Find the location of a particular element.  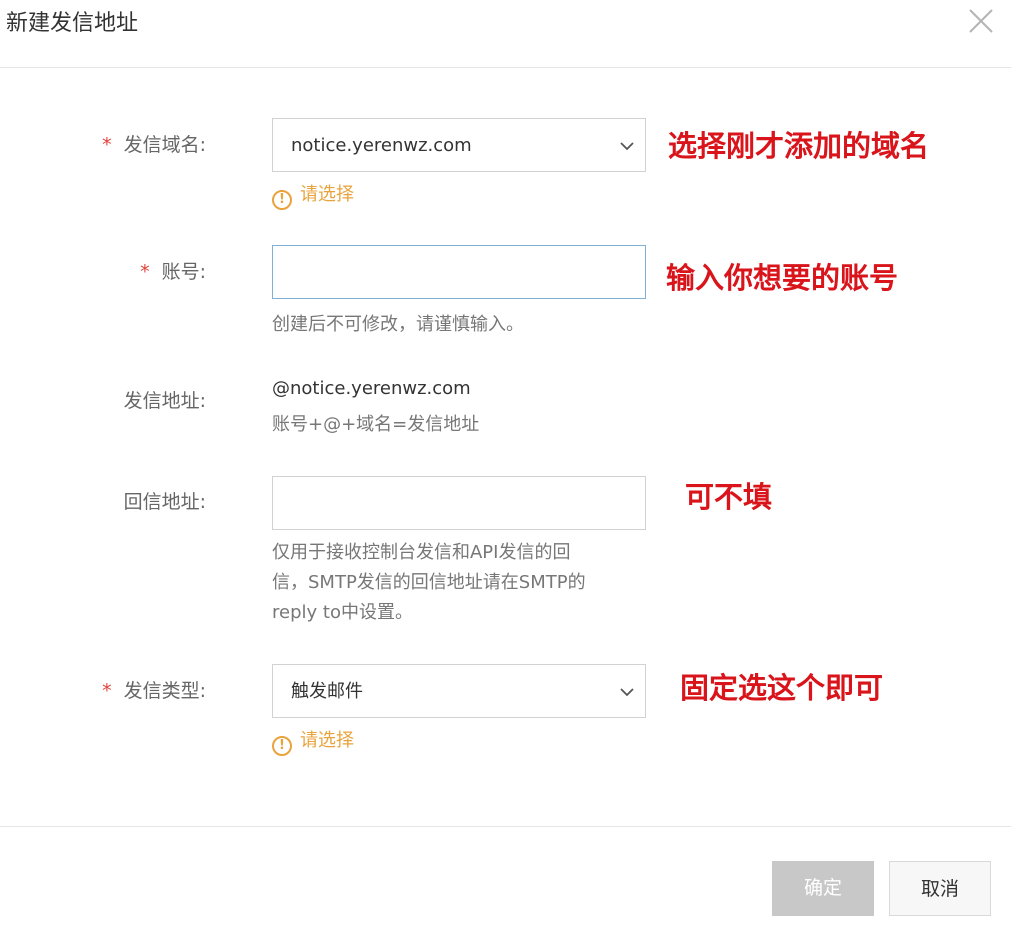

domain-select-value: notice.yerenwz.com is located at coordinates (381, 145).